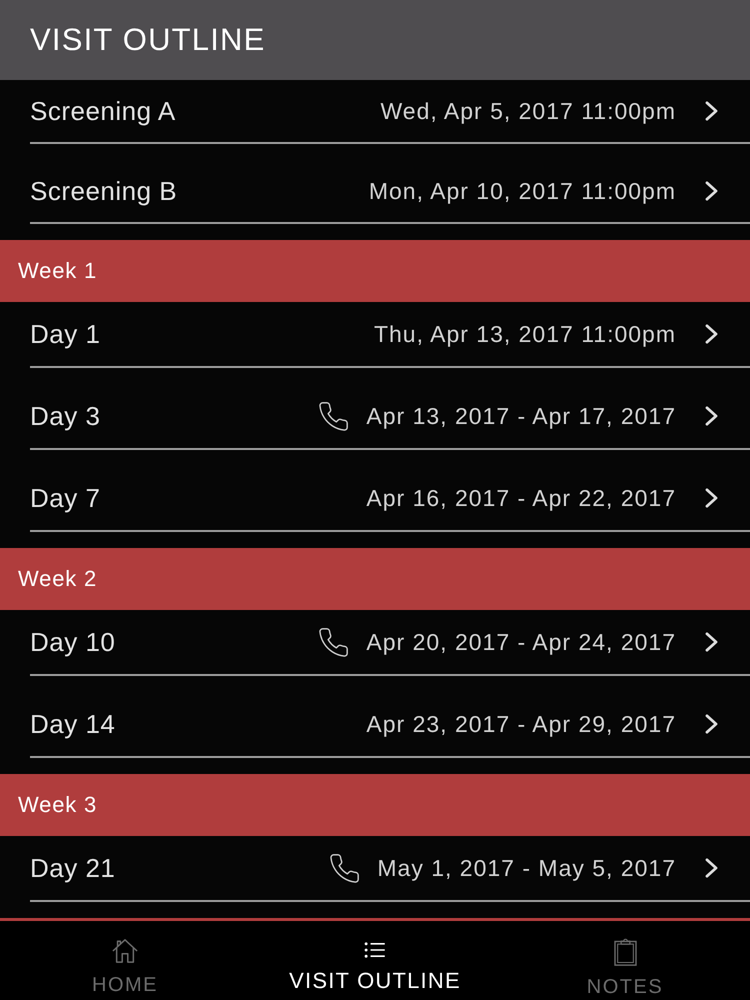 The height and width of the screenshot is (1000, 750). I want to click on date-text: Apr 20, 2017 - Apr 24, 2017, so click(521, 642).